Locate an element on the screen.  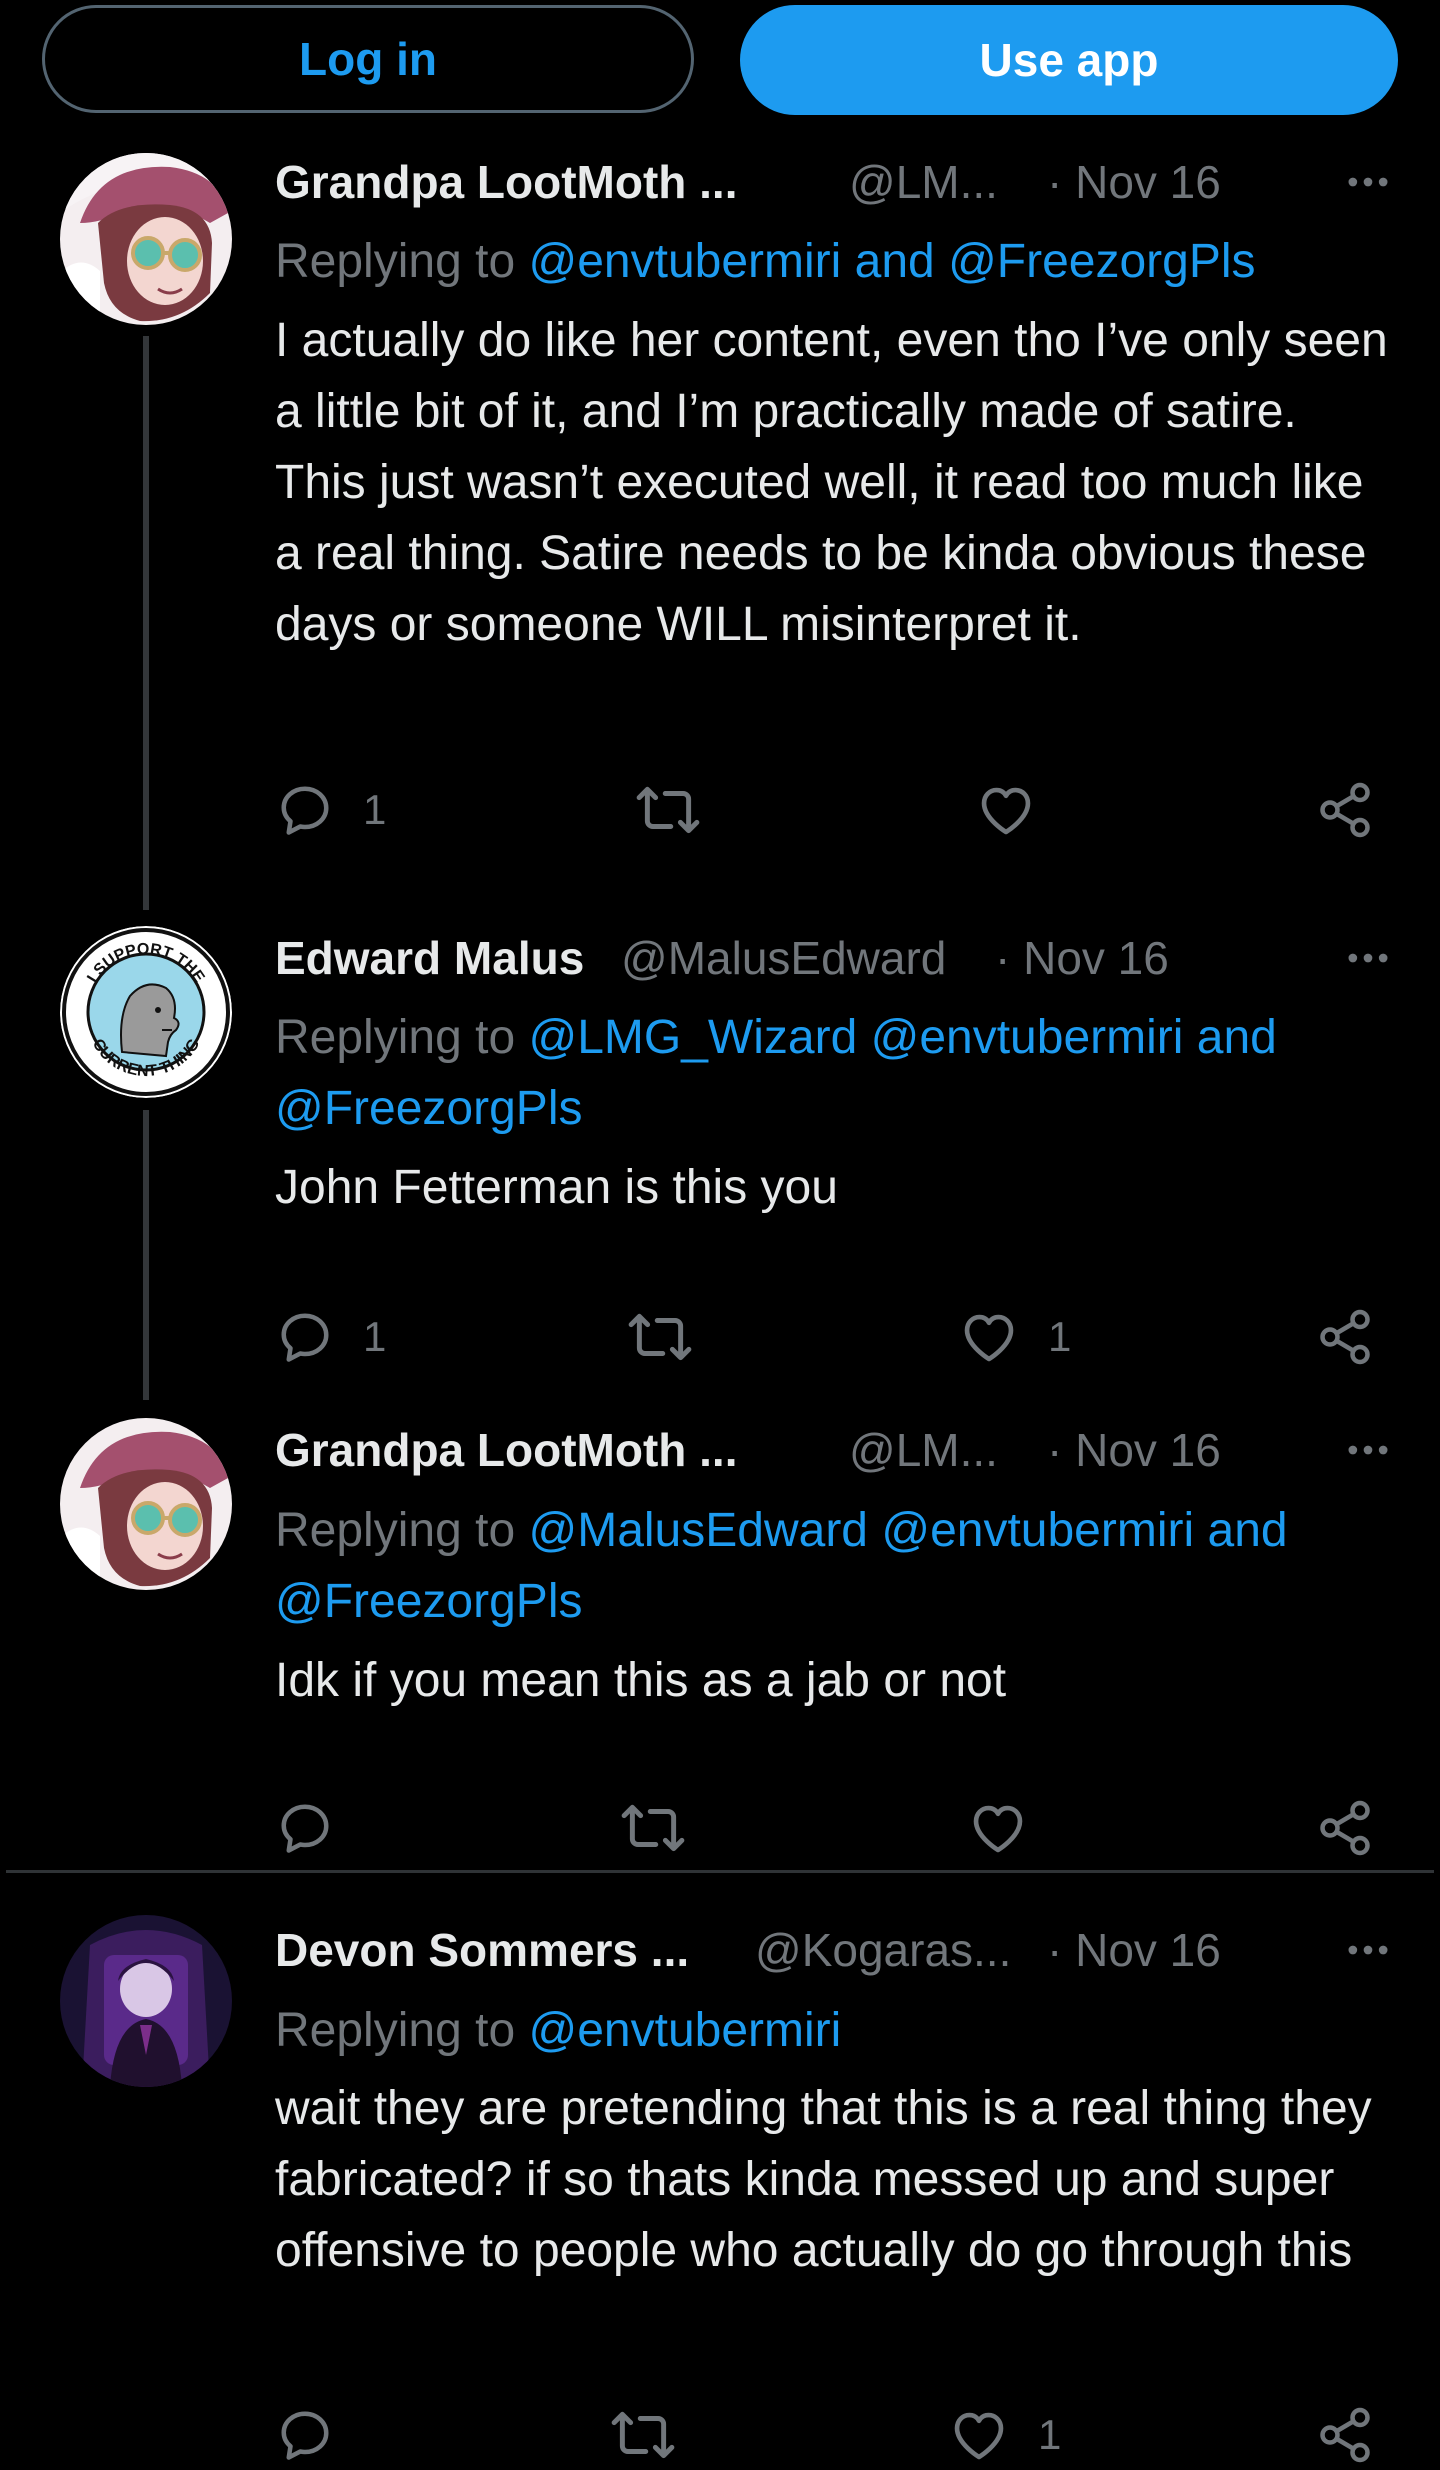
log-in-button: Log in is located at coordinates (368, 59).